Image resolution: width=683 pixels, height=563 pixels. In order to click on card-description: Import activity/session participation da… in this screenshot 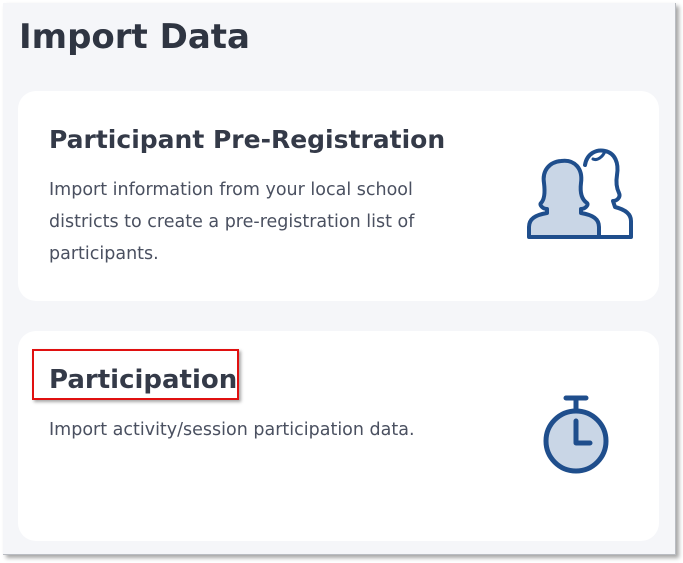, I will do `click(232, 430)`.